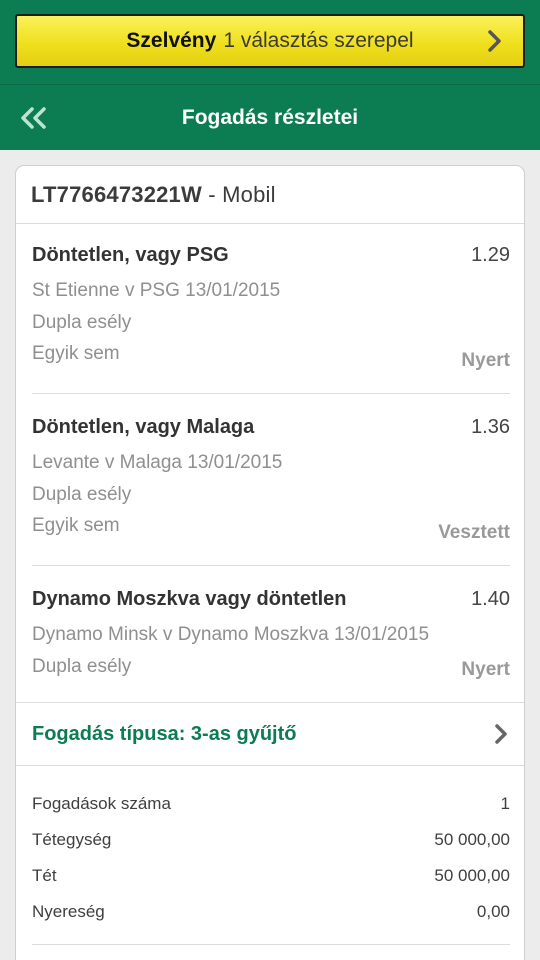  What do you see at coordinates (493, 911) in the screenshot?
I see `summary-value: 0,00` at bounding box center [493, 911].